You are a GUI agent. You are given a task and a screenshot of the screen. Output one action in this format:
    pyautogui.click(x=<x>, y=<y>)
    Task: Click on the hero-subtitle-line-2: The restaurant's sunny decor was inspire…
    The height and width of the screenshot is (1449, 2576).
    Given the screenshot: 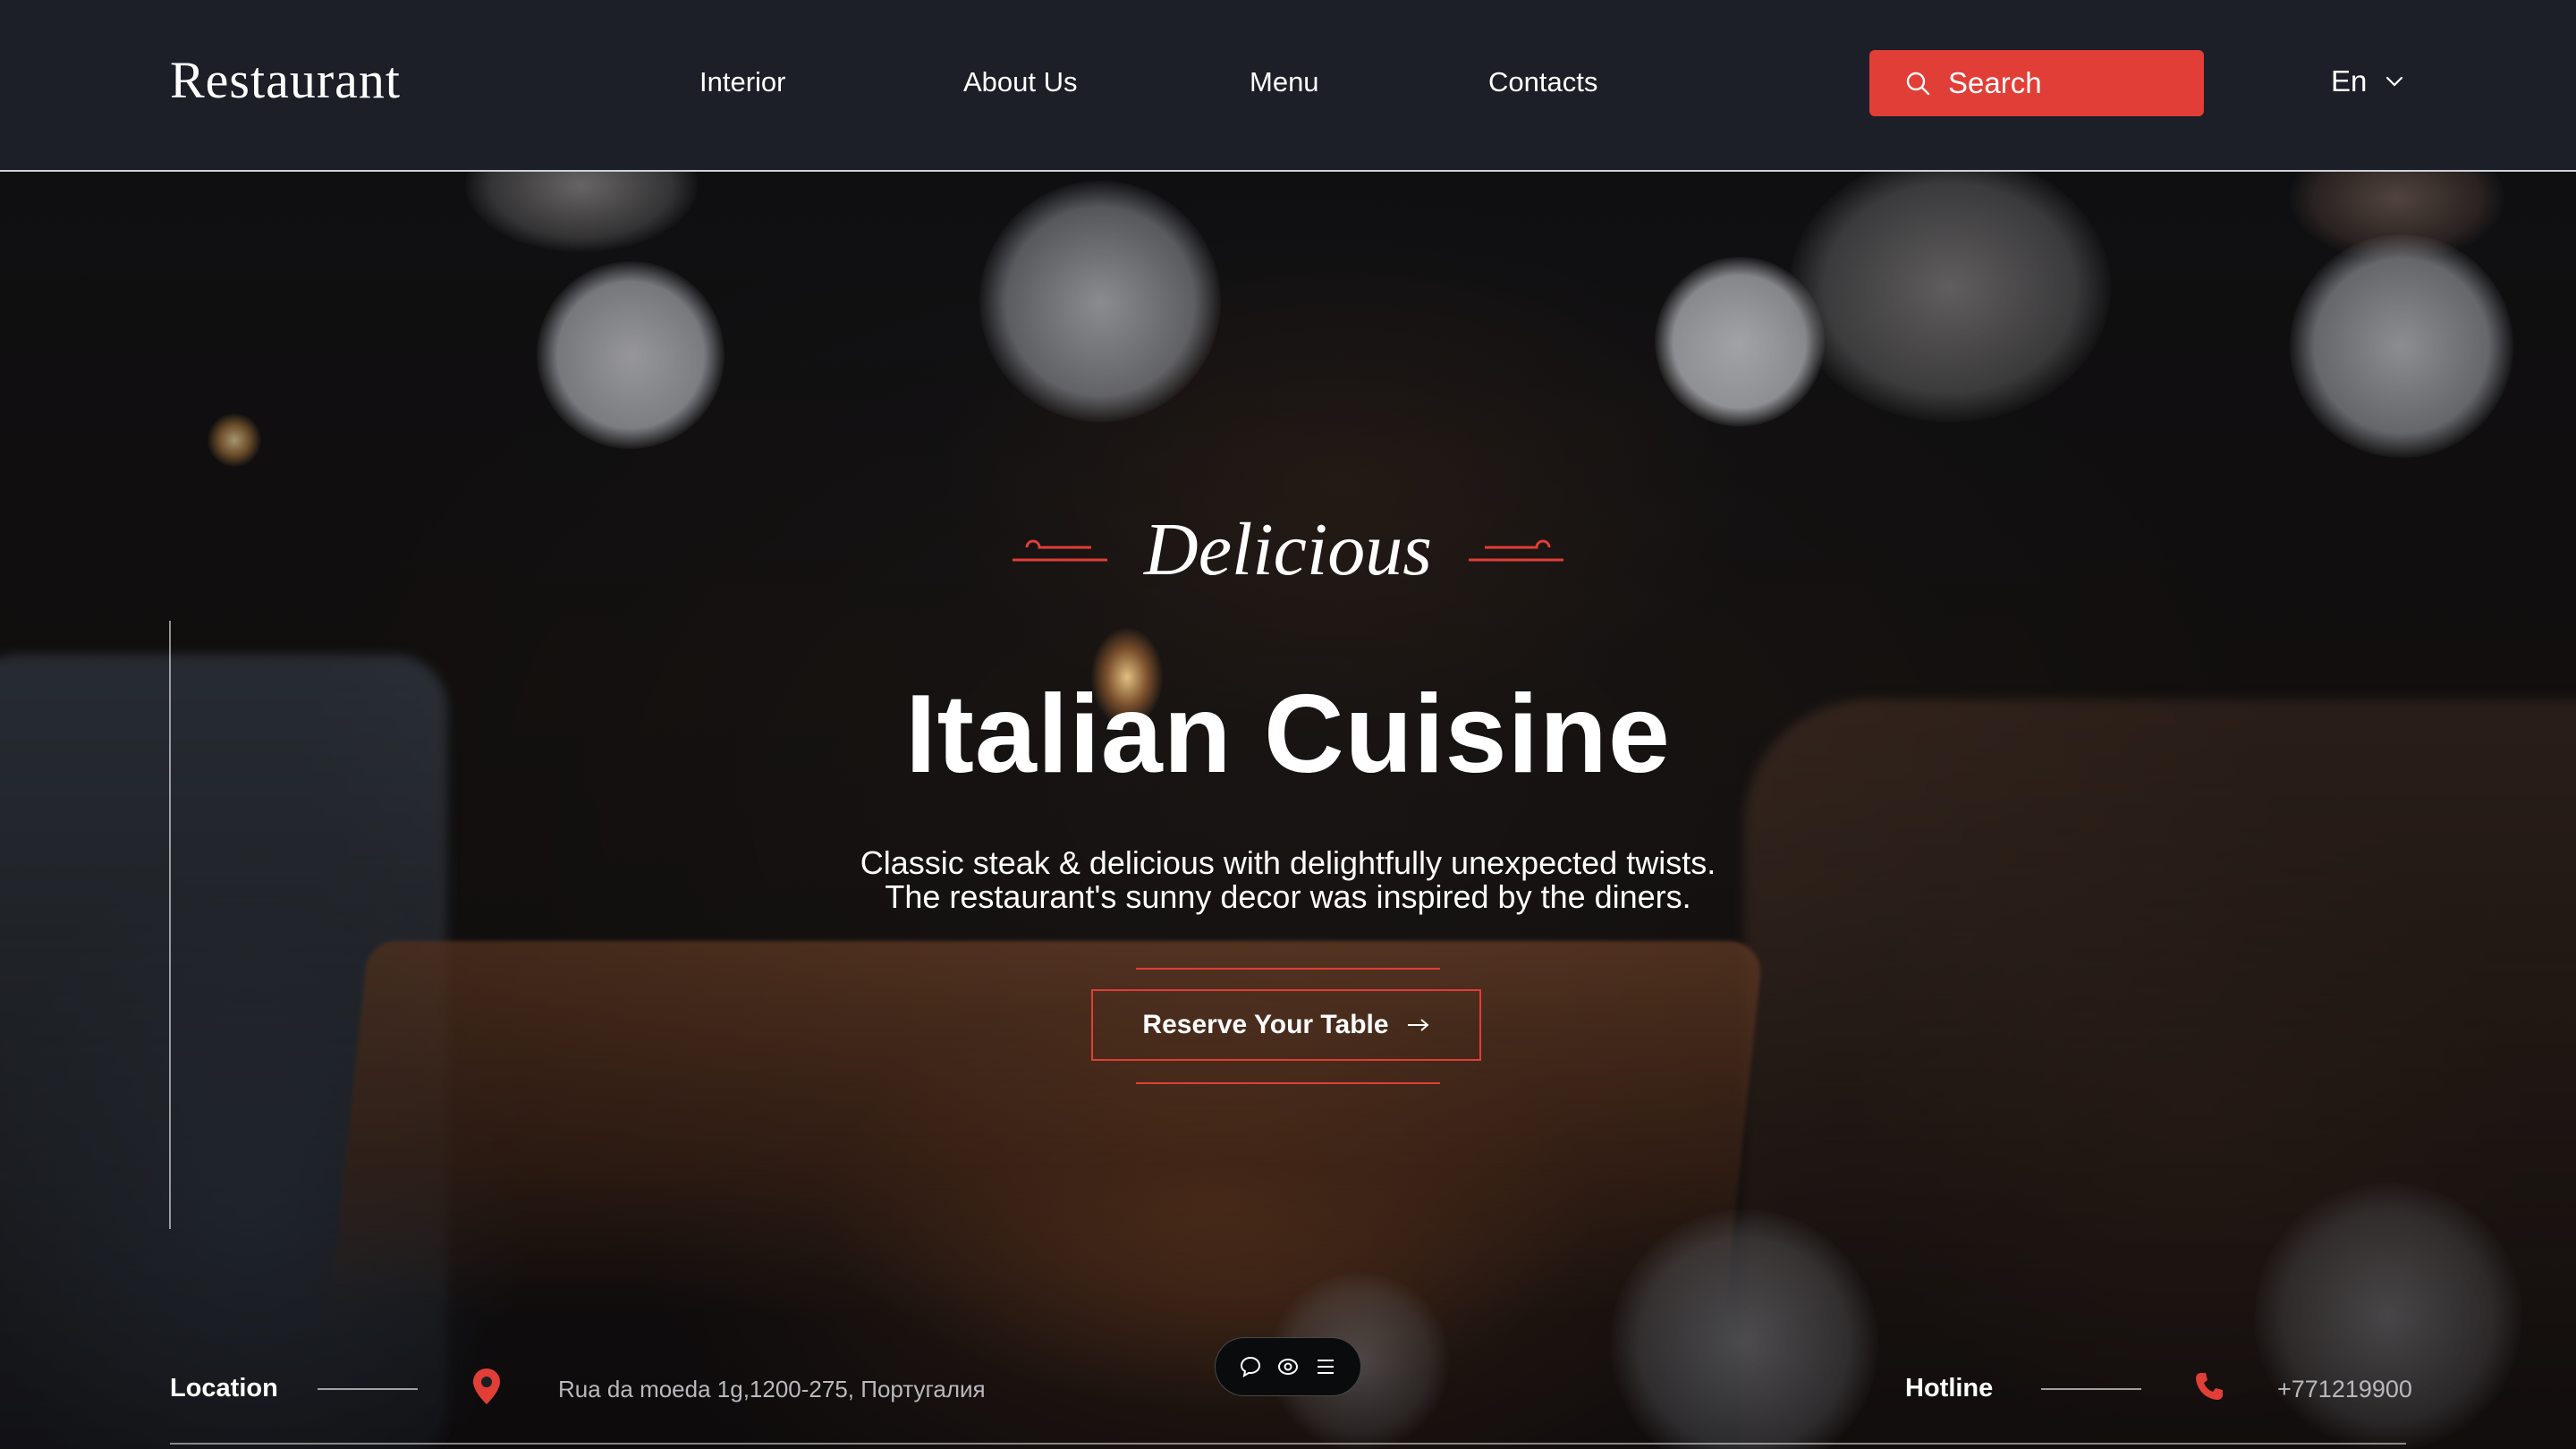 What is the action you would take?
    pyautogui.click(x=1288, y=896)
    